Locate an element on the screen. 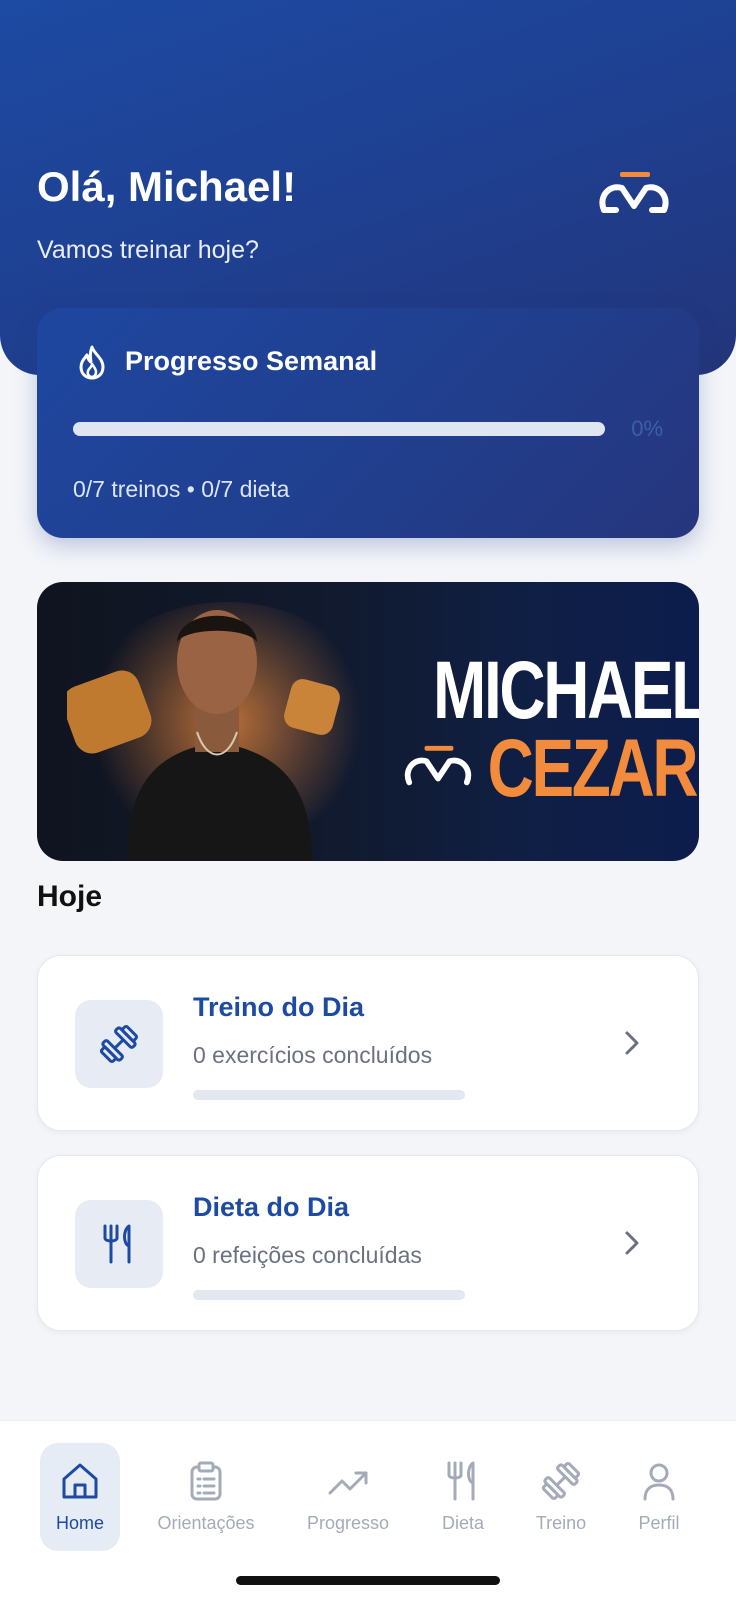  greeting-title: Olá, Michael! is located at coordinates (167, 186).